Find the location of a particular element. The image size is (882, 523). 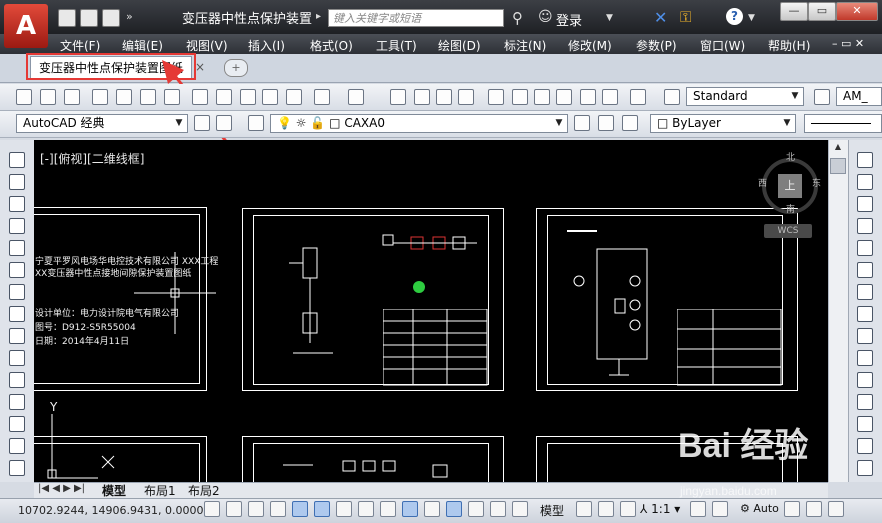

menu-format: 格式(O) is located at coordinates (331, 45).